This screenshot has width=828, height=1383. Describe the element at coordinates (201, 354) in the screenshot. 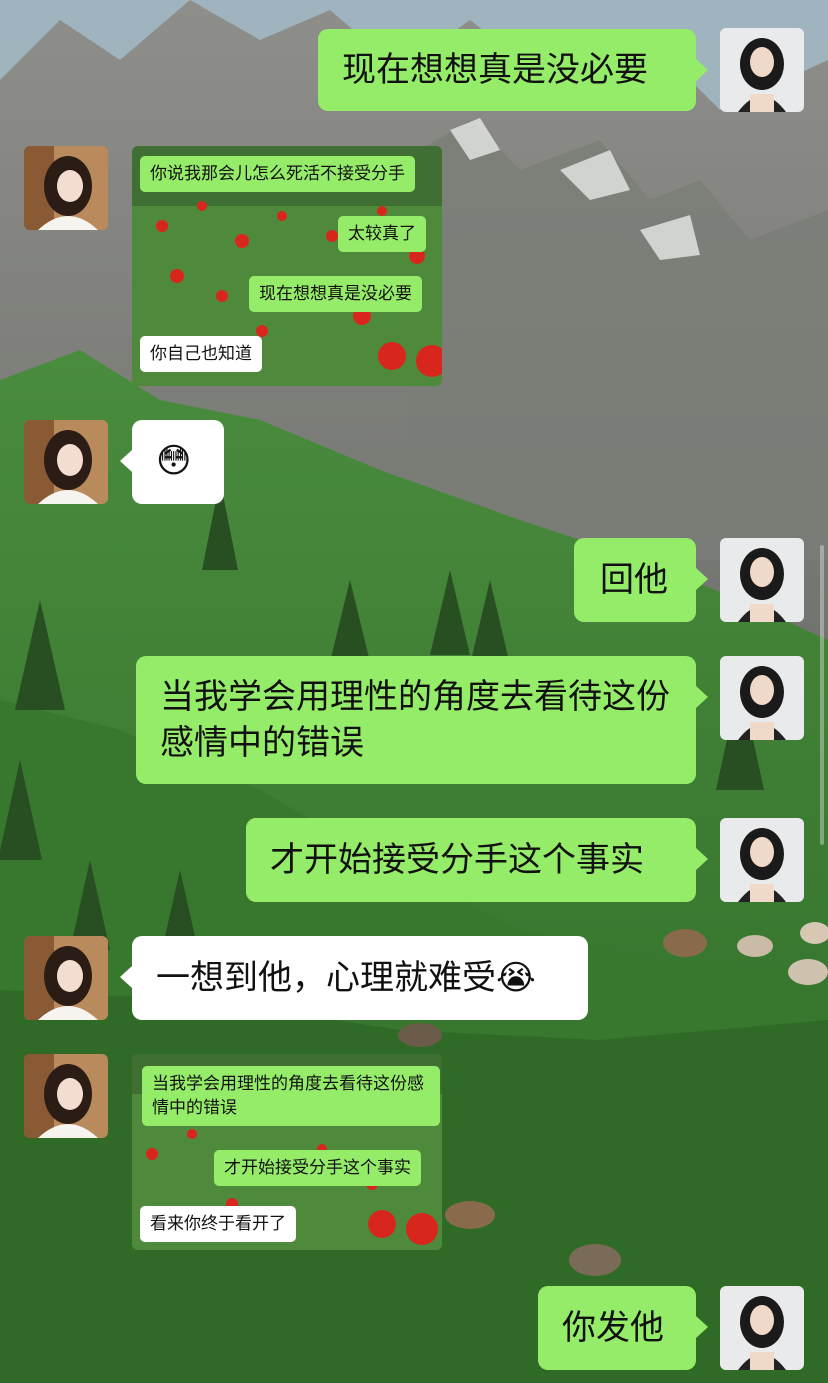

I see `screenshot-message: 你自己也知道` at that location.